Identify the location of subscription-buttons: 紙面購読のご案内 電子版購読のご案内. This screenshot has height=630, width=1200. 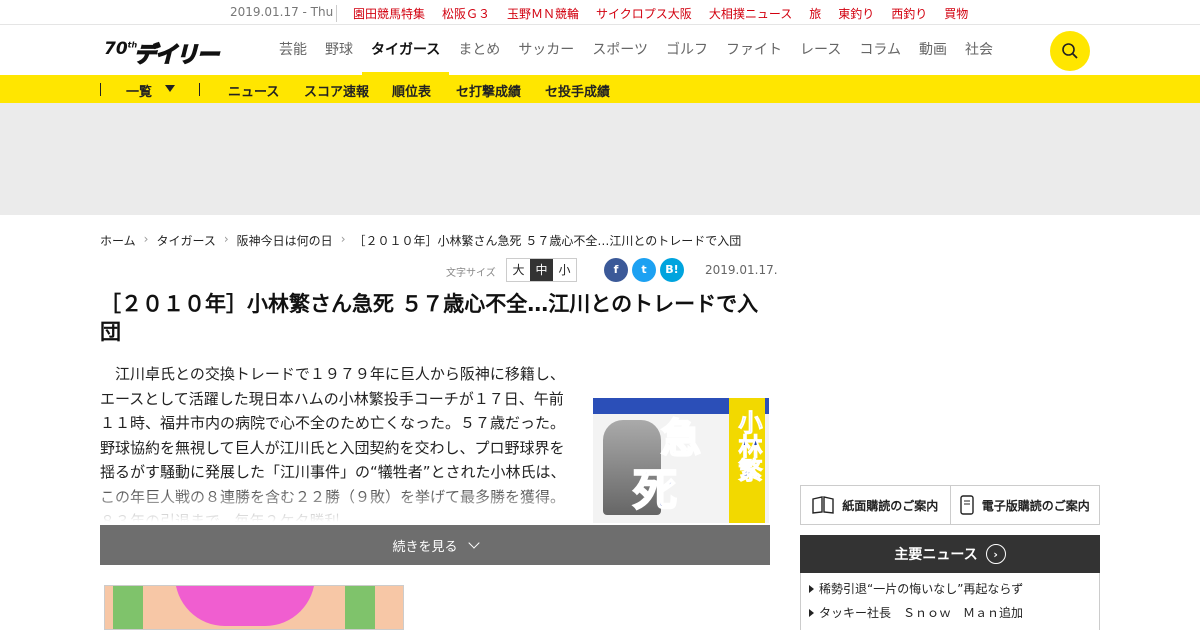
(950, 505).